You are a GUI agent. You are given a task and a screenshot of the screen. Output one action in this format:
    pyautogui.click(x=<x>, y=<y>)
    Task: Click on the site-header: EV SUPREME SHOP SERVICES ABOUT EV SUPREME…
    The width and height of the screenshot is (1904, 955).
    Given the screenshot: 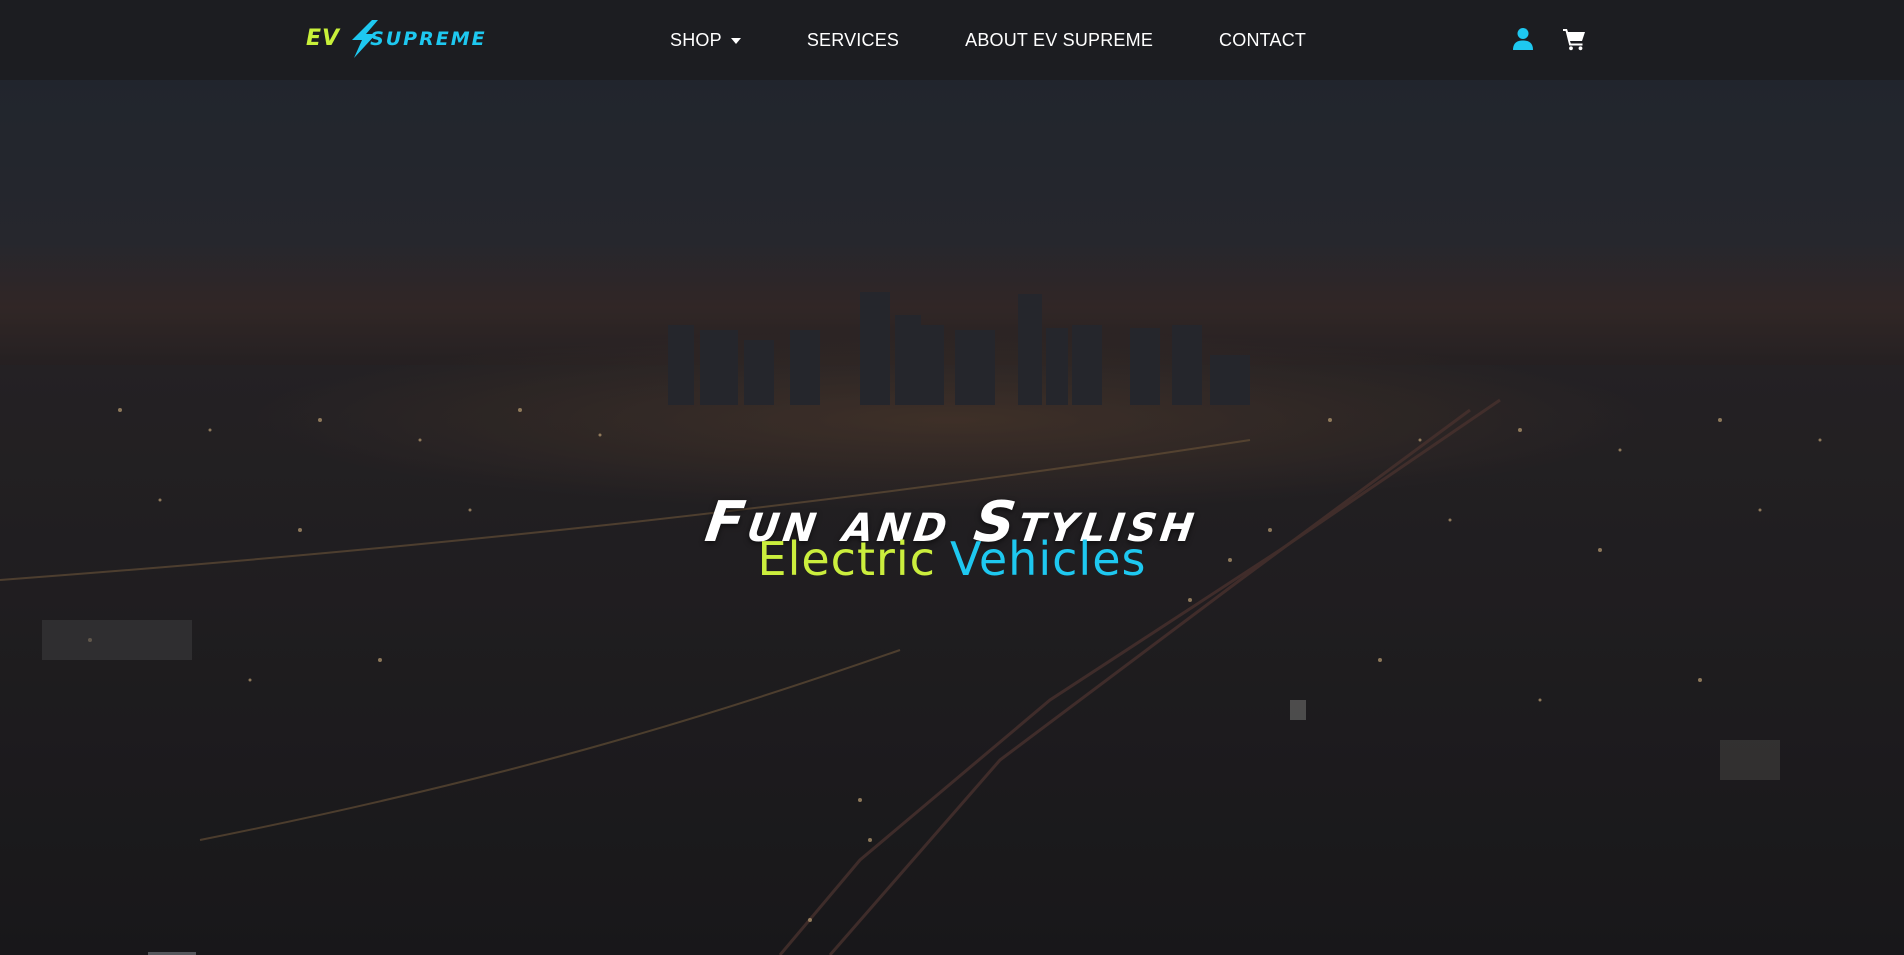 What is the action you would take?
    pyautogui.click(x=952, y=40)
    